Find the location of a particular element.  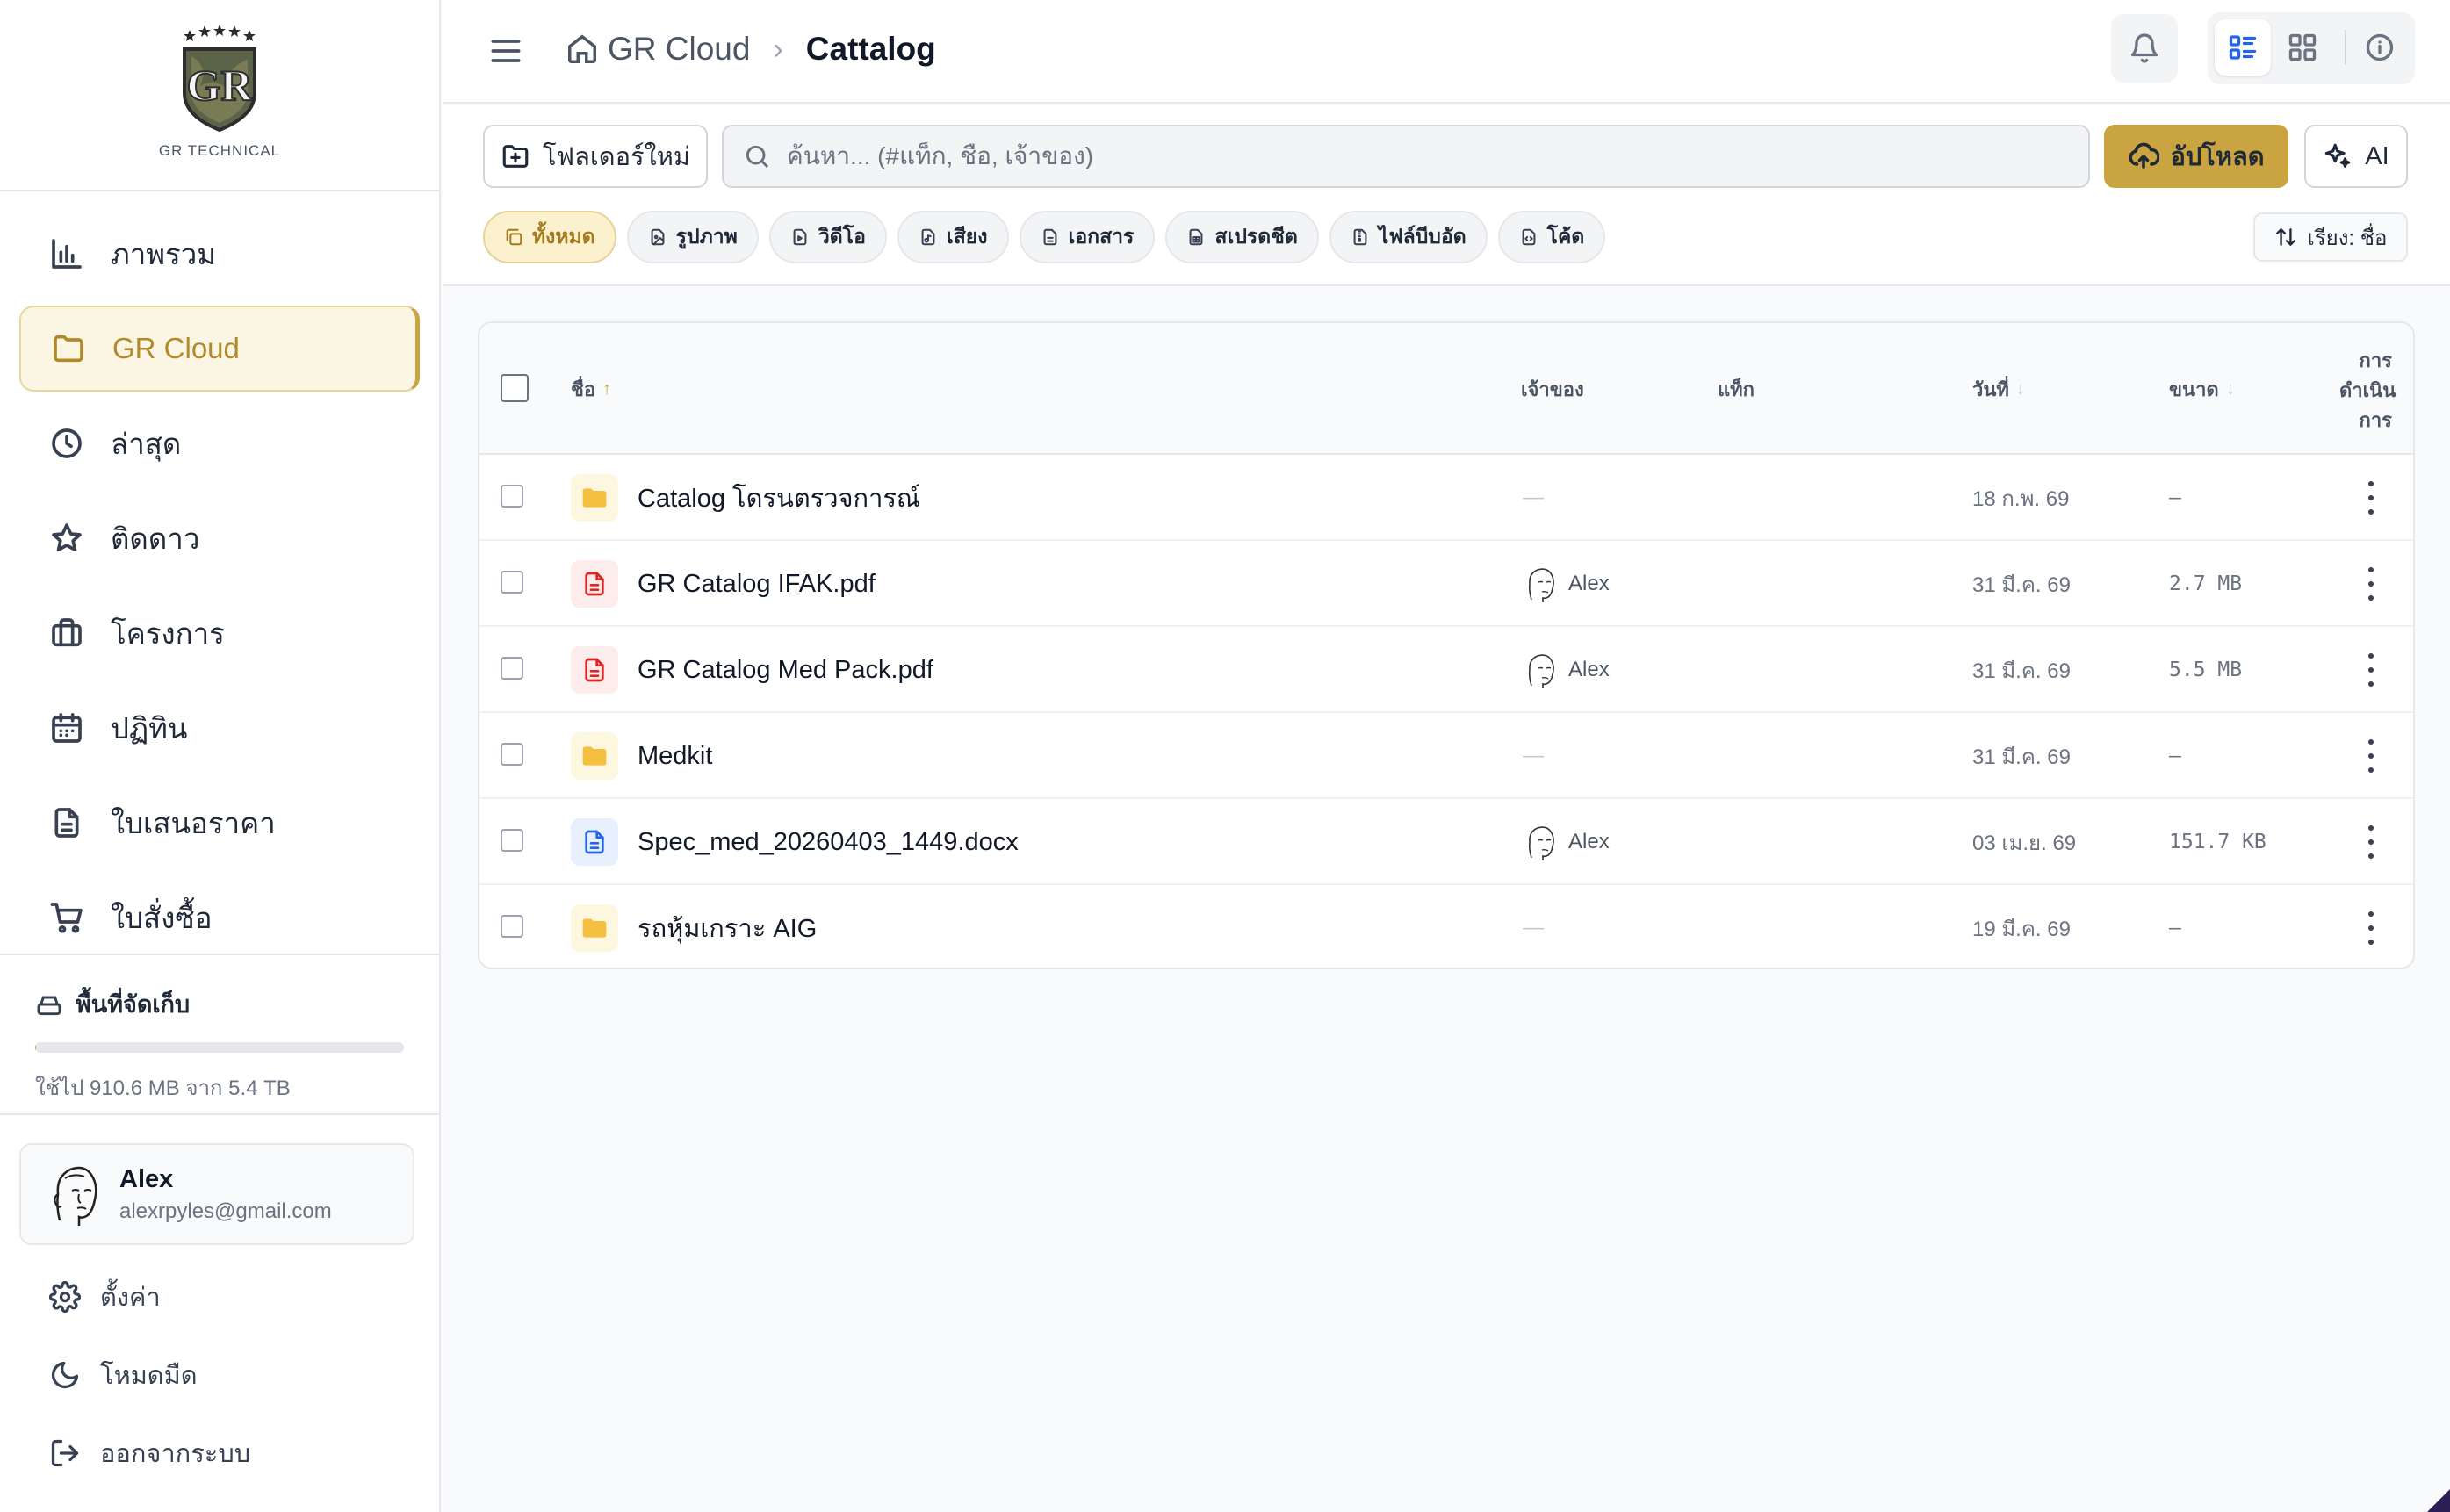

sidebar-item-overview: ภาพรวม is located at coordinates (219, 254).